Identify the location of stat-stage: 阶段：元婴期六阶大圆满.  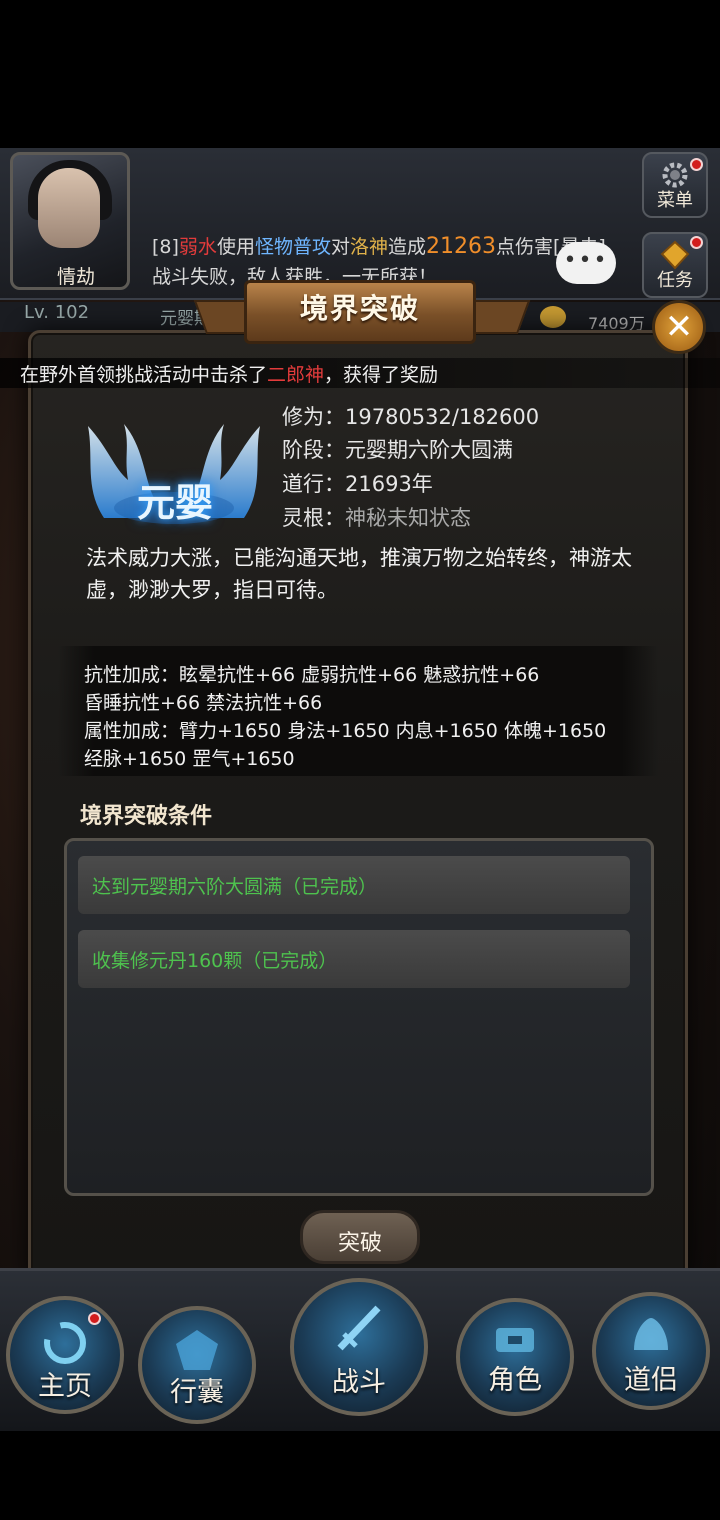
(397, 449).